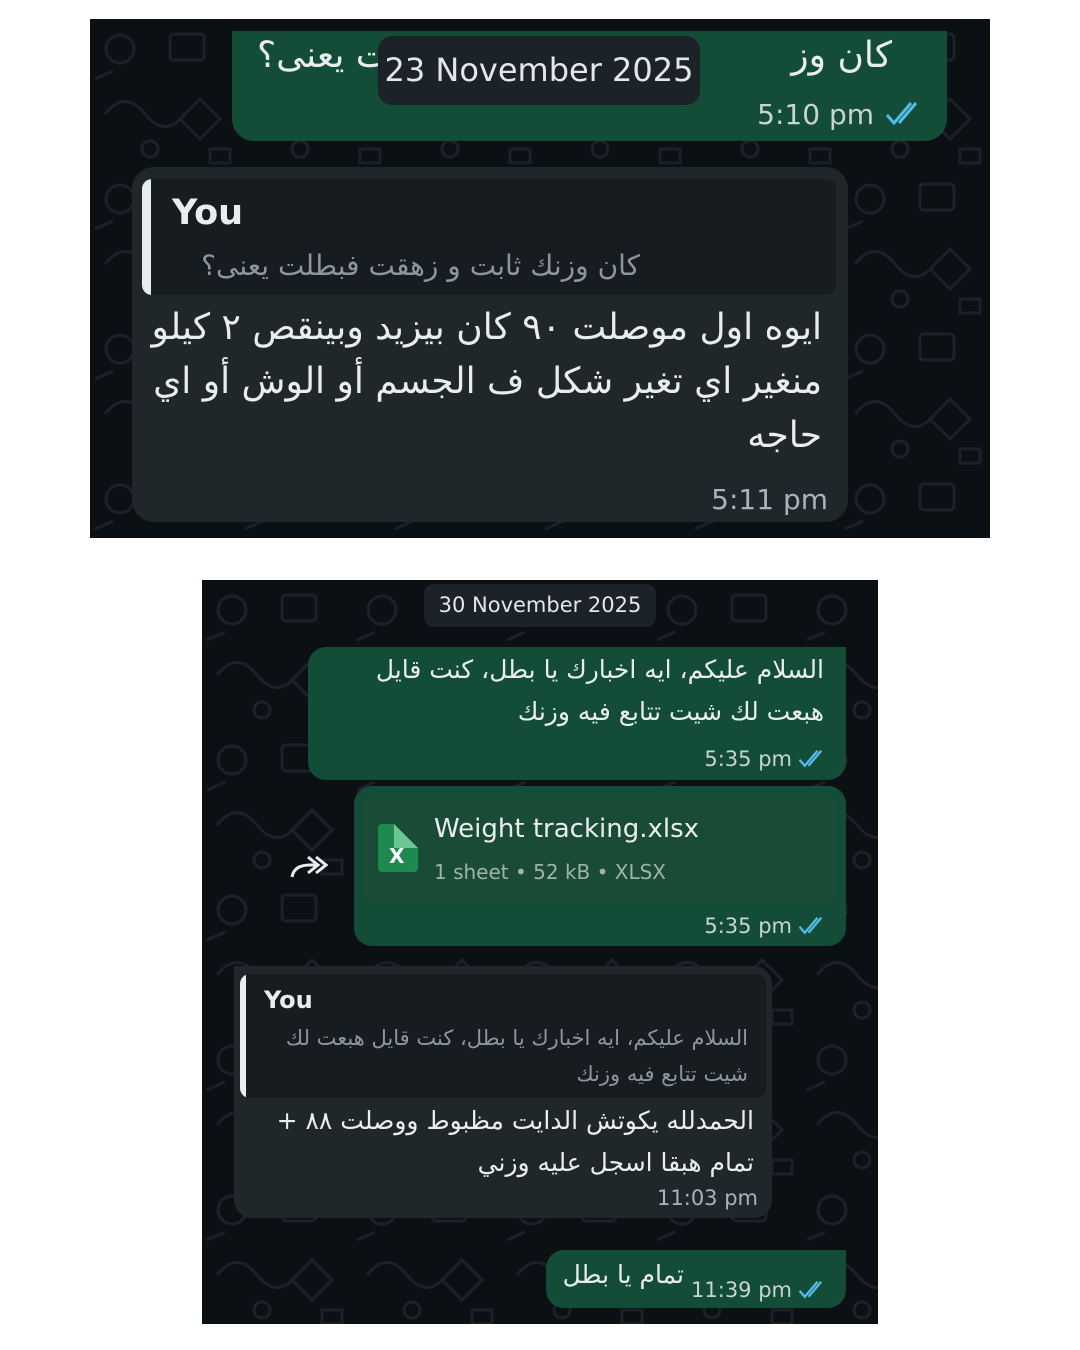 This screenshot has height=1350, width=1080. Describe the element at coordinates (670, 711) in the screenshot. I see `message-line: هبعت لك شيت تتابع فيه وزنك` at that location.